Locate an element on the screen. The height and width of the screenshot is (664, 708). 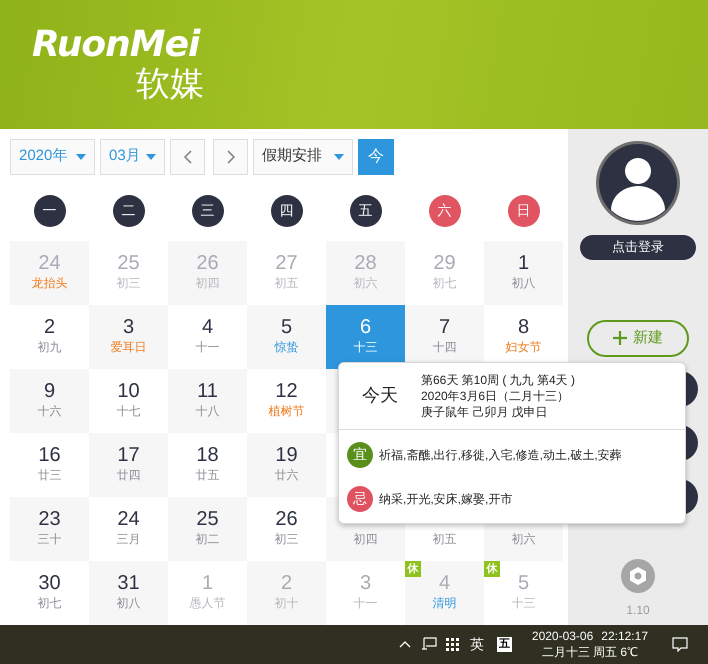
weekday-label: 四 is located at coordinates (286, 210).